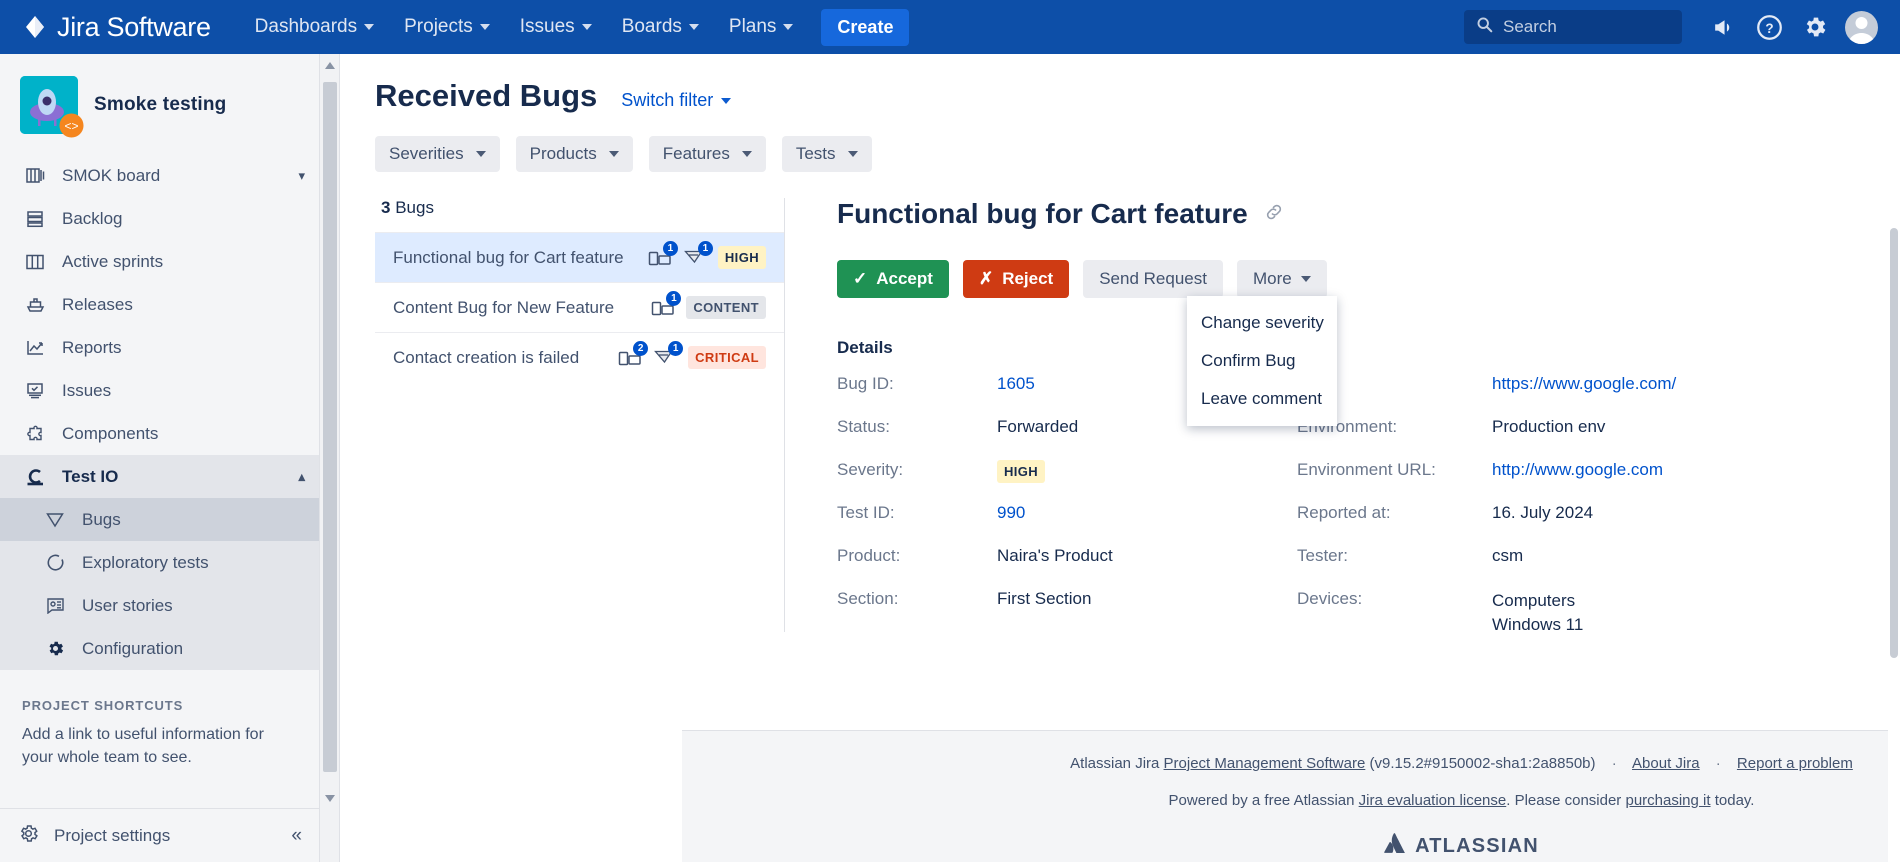 This screenshot has height=862, width=1900. What do you see at coordinates (1042, 213) in the screenshot?
I see `bug-detail-title: Functional bug for Cart feature` at bounding box center [1042, 213].